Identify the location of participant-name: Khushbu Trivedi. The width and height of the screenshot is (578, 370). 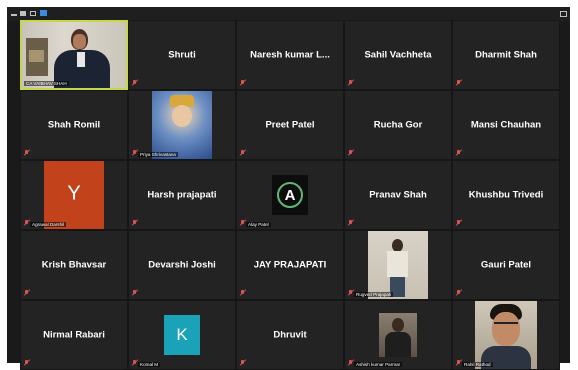
(506, 195).